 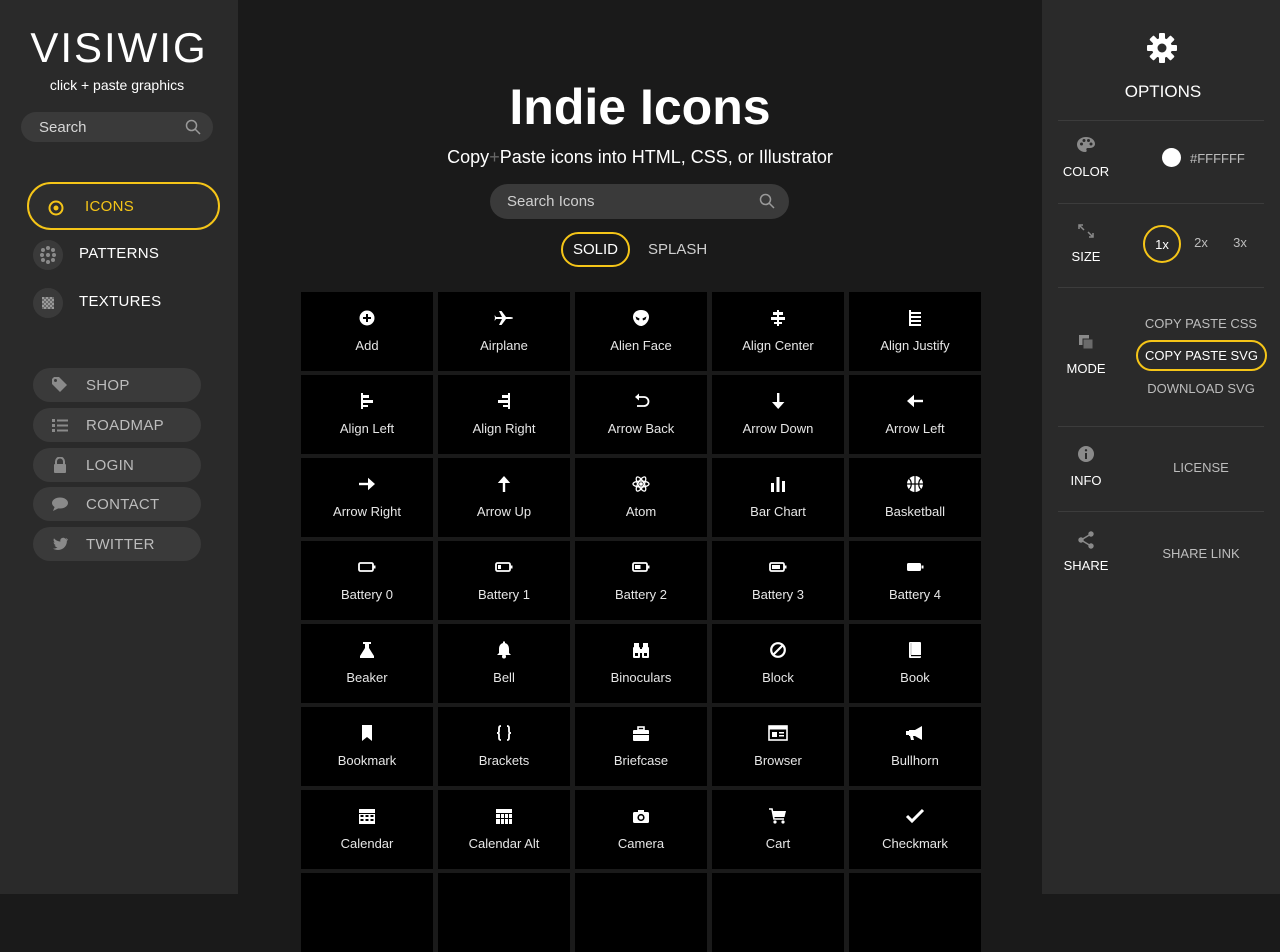 I want to click on icon-search-input: Search Icons, so click(x=639, y=201).